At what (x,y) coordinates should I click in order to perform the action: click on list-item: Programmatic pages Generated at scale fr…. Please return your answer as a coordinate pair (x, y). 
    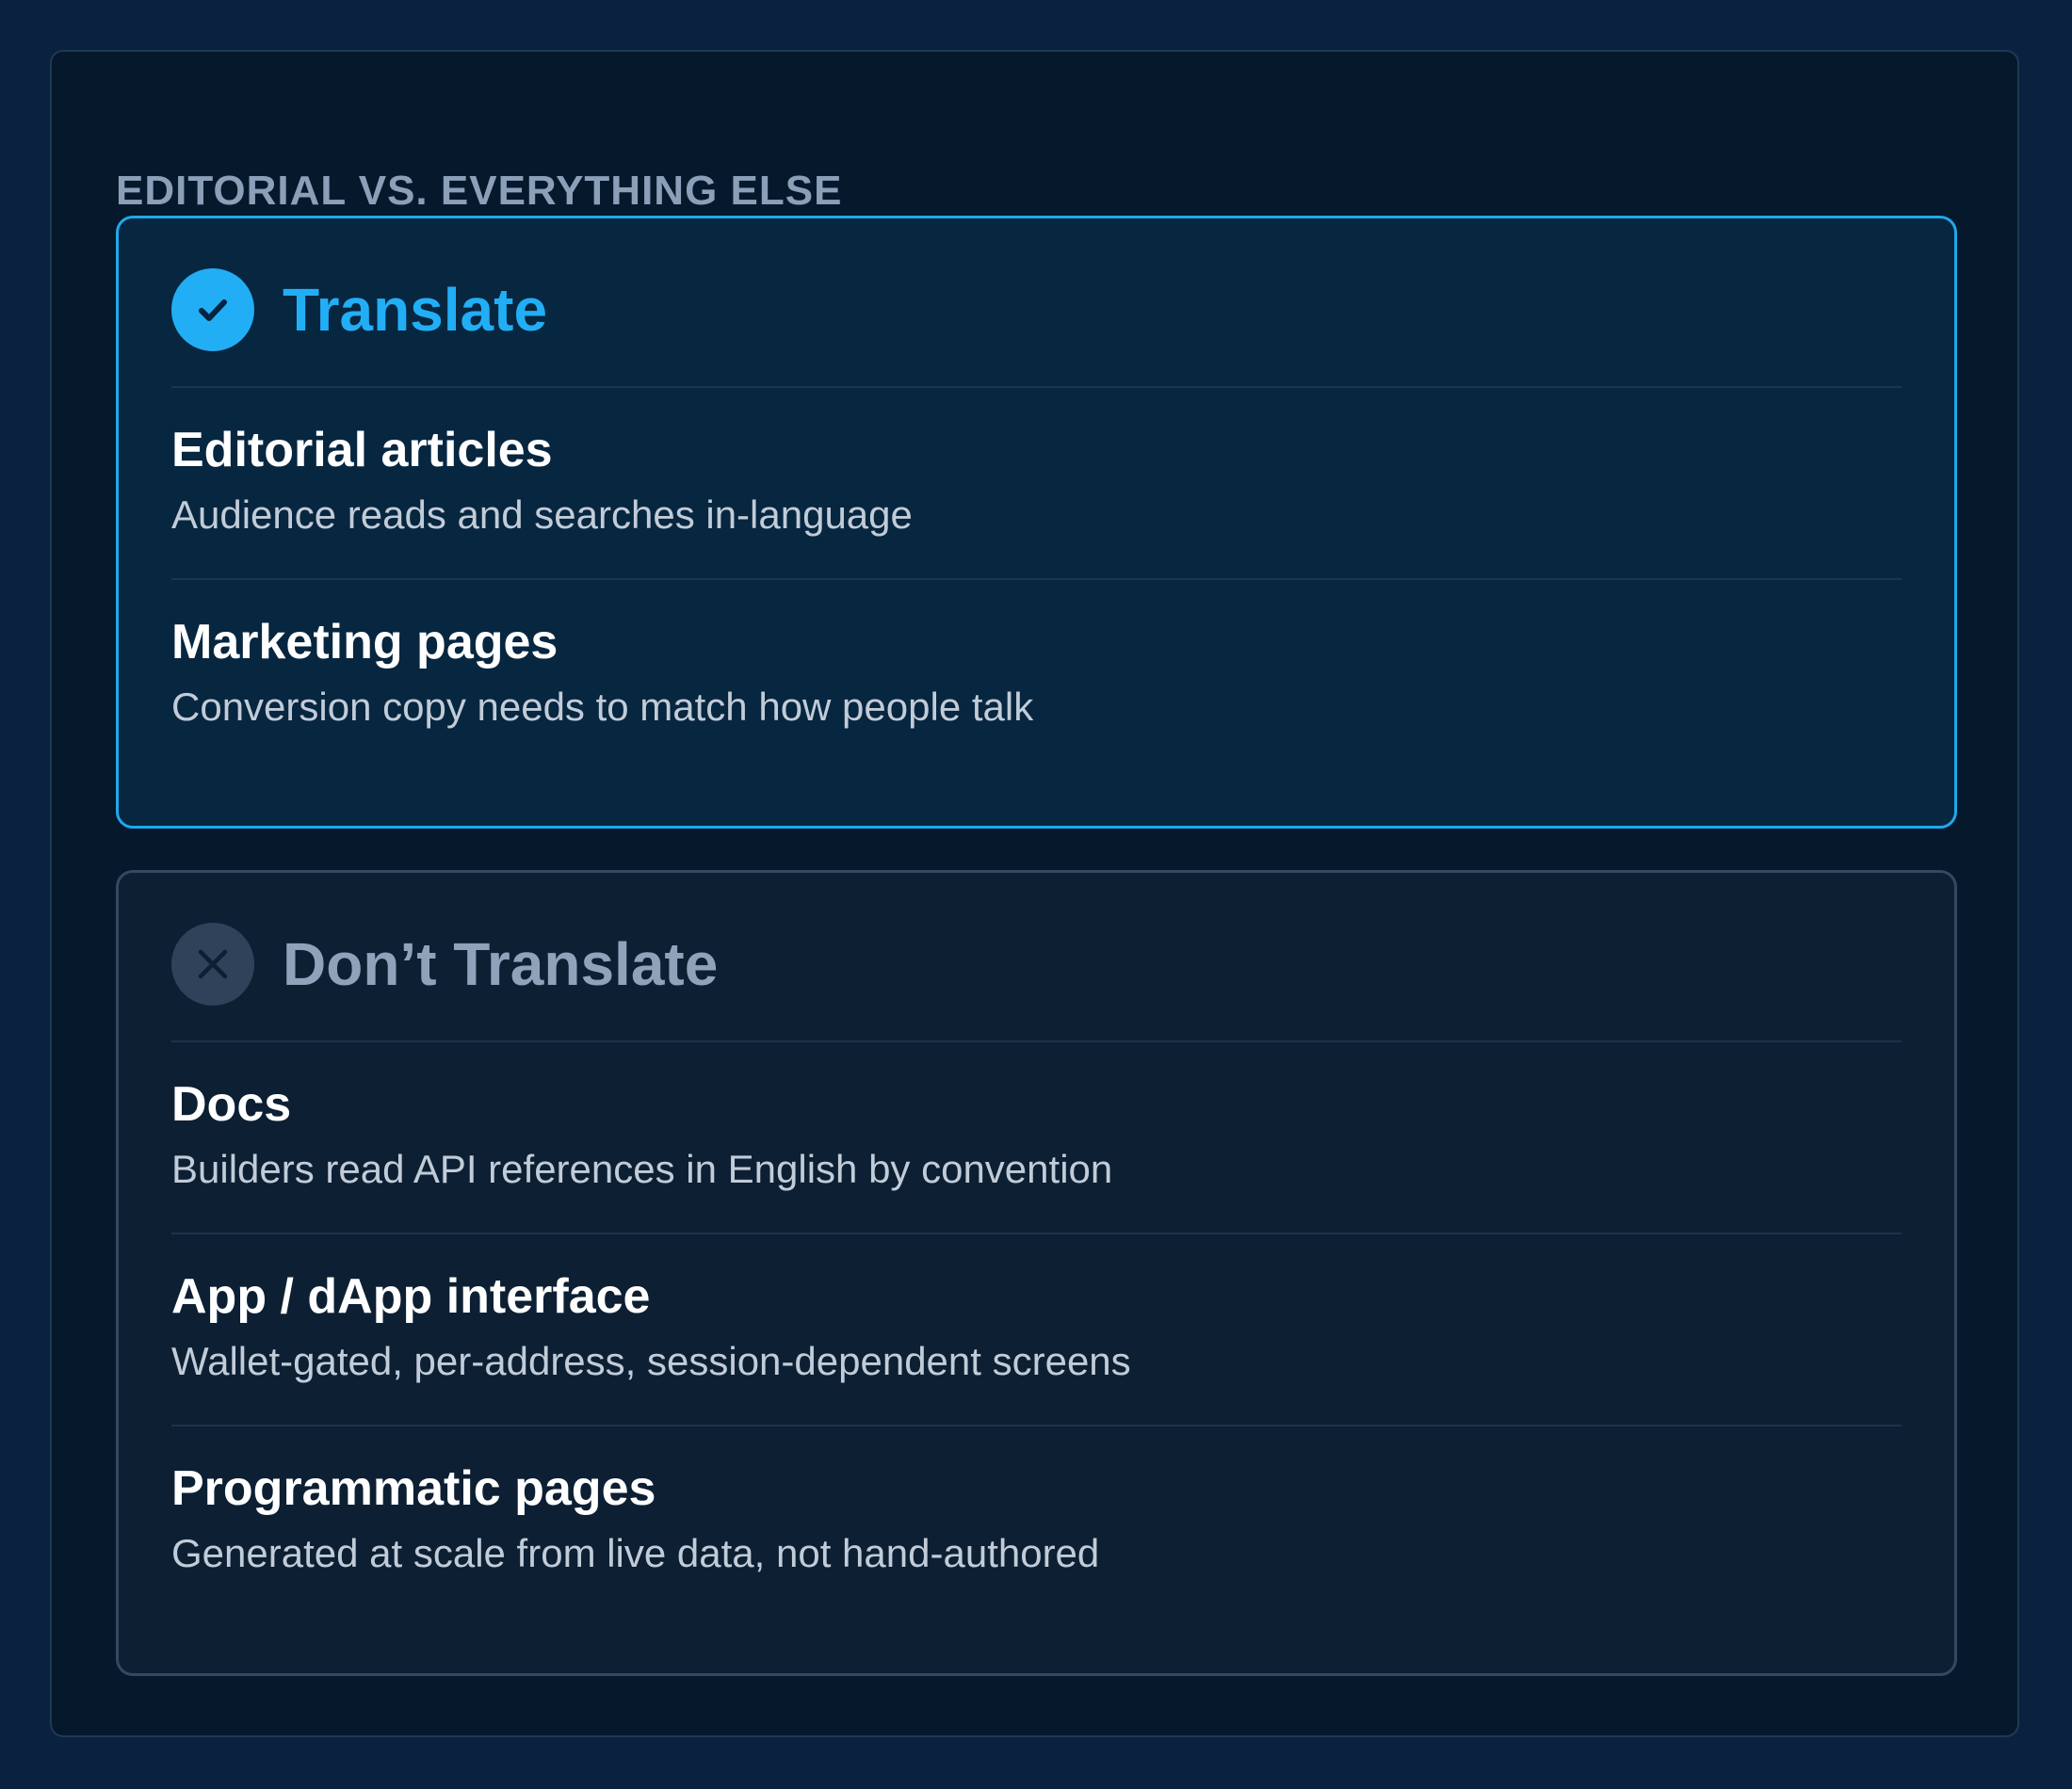
    Looking at the image, I should click on (1036, 1521).